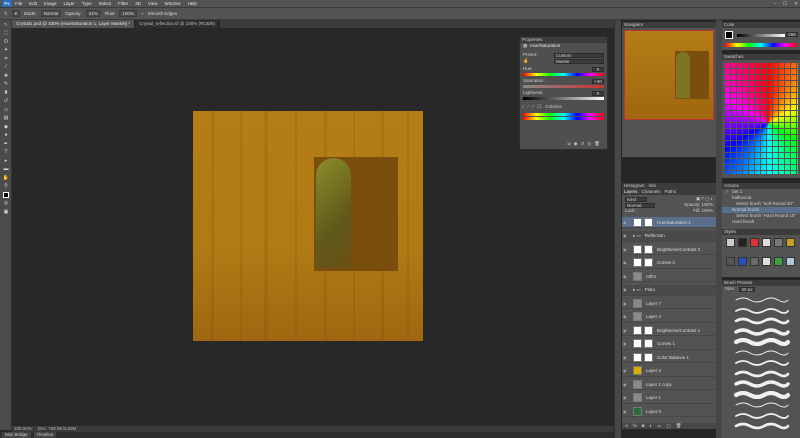 The height and width of the screenshot is (438, 800). What do you see at coordinates (669, 276) in the screenshot?
I see `layer-row: ◉ reflct` at bounding box center [669, 276].